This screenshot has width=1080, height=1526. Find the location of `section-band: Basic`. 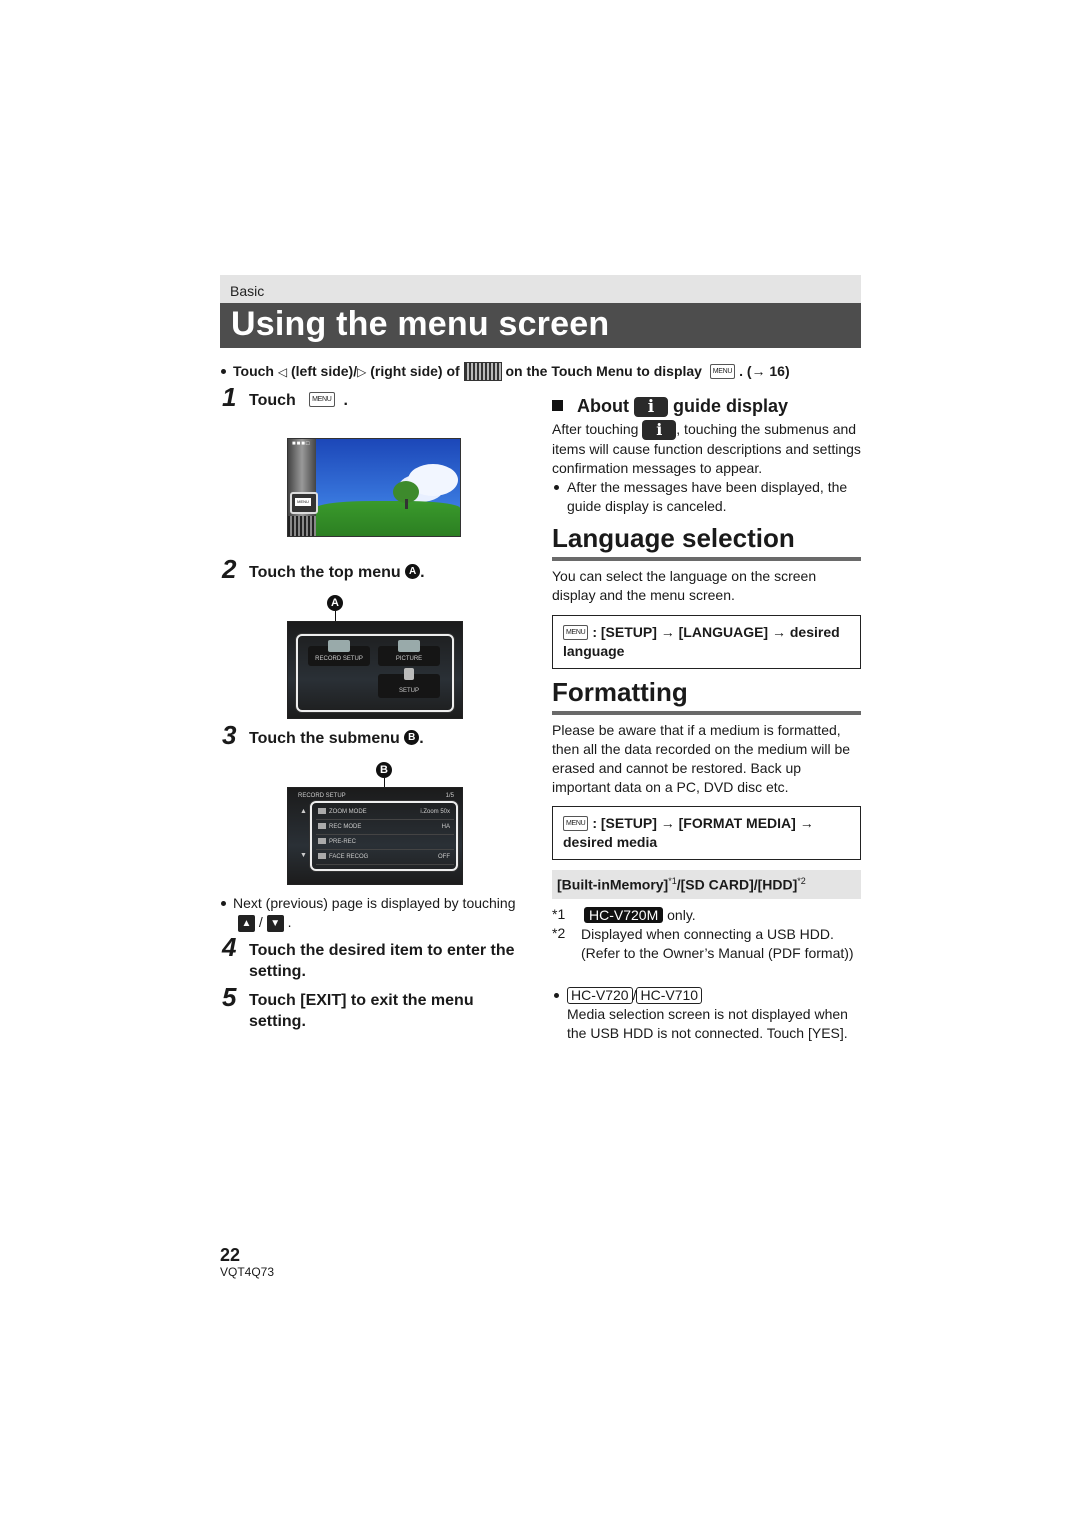

section-band: Basic is located at coordinates (540, 289).